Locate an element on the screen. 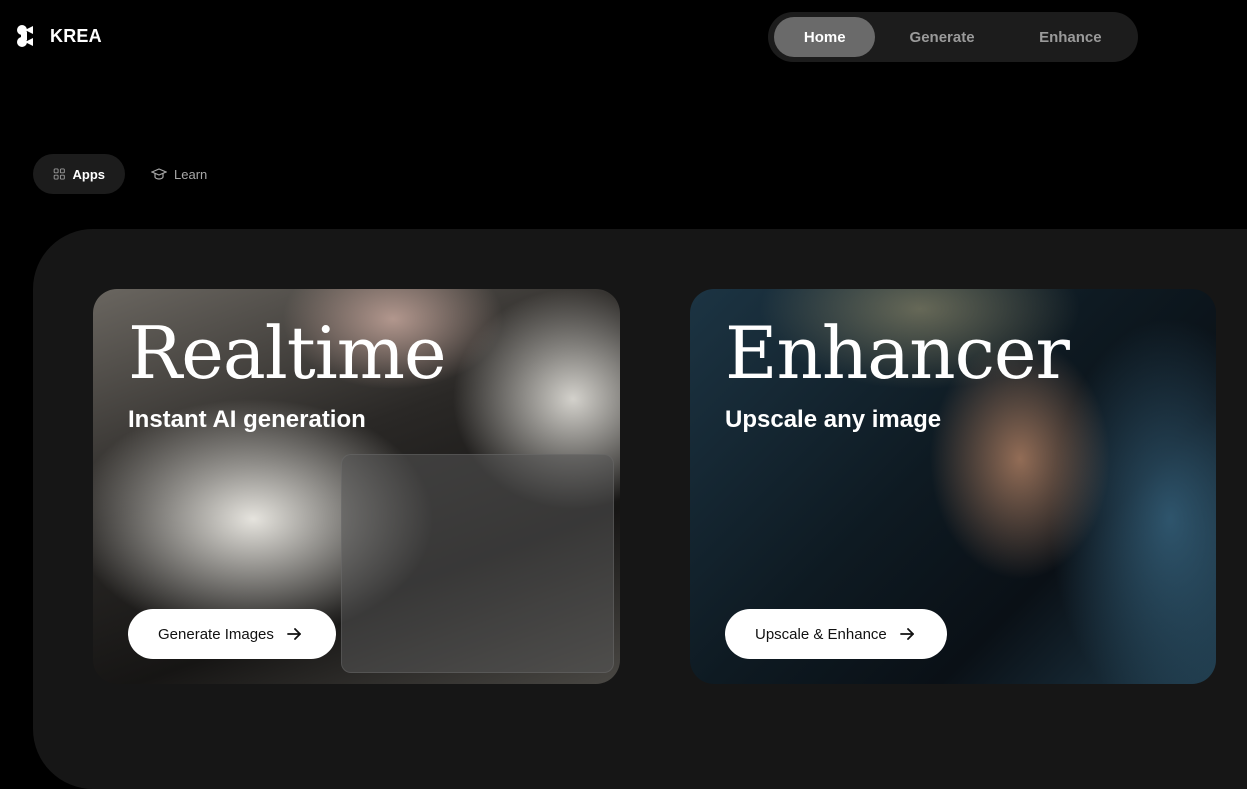 The height and width of the screenshot is (789, 1247). top-nav: Home Generate Enhance is located at coordinates (953, 37).